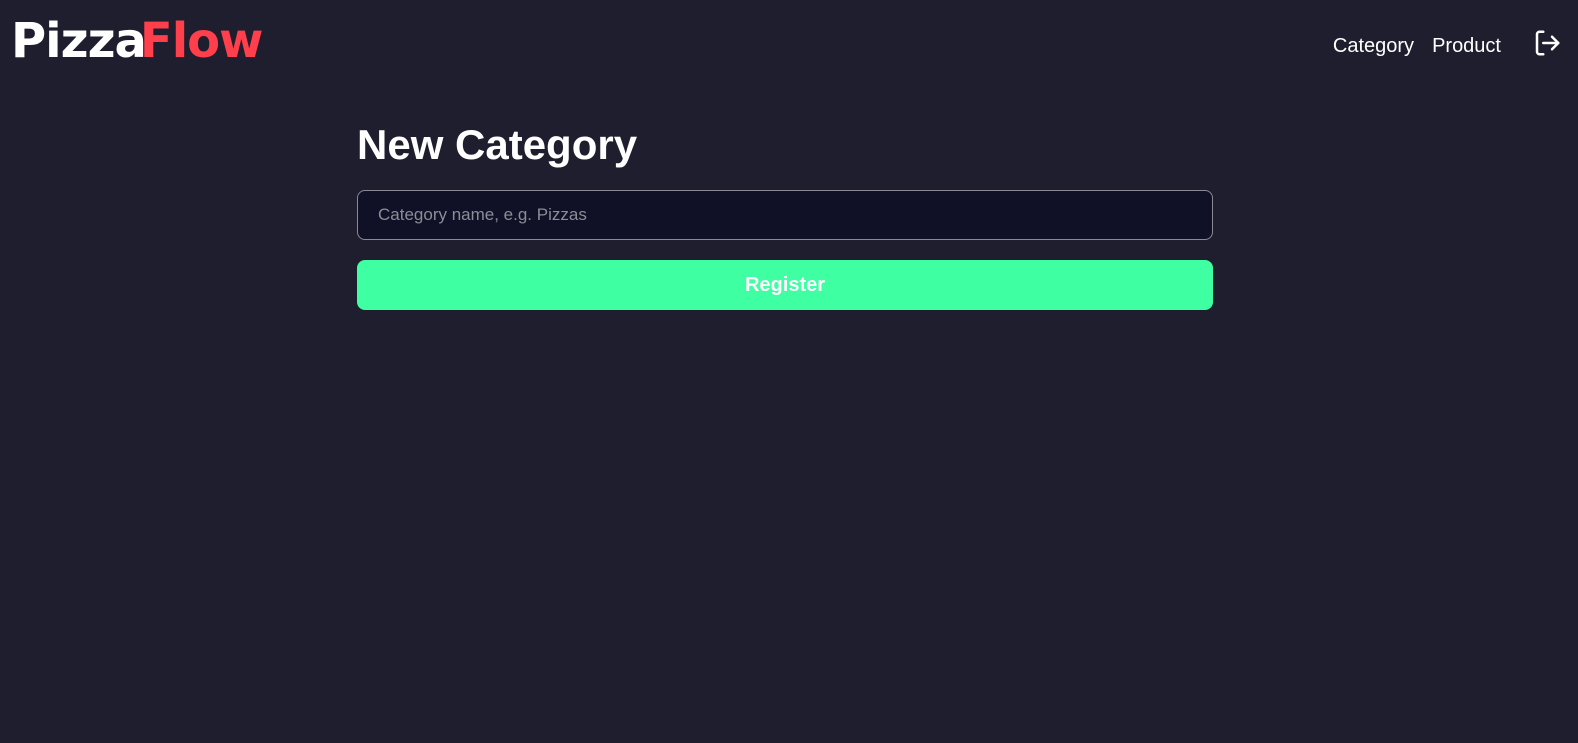 This screenshot has width=1578, height=743. Describe the element at coordinates (497, 144) in the screenshot. I see `page-title: New Category` at that location.